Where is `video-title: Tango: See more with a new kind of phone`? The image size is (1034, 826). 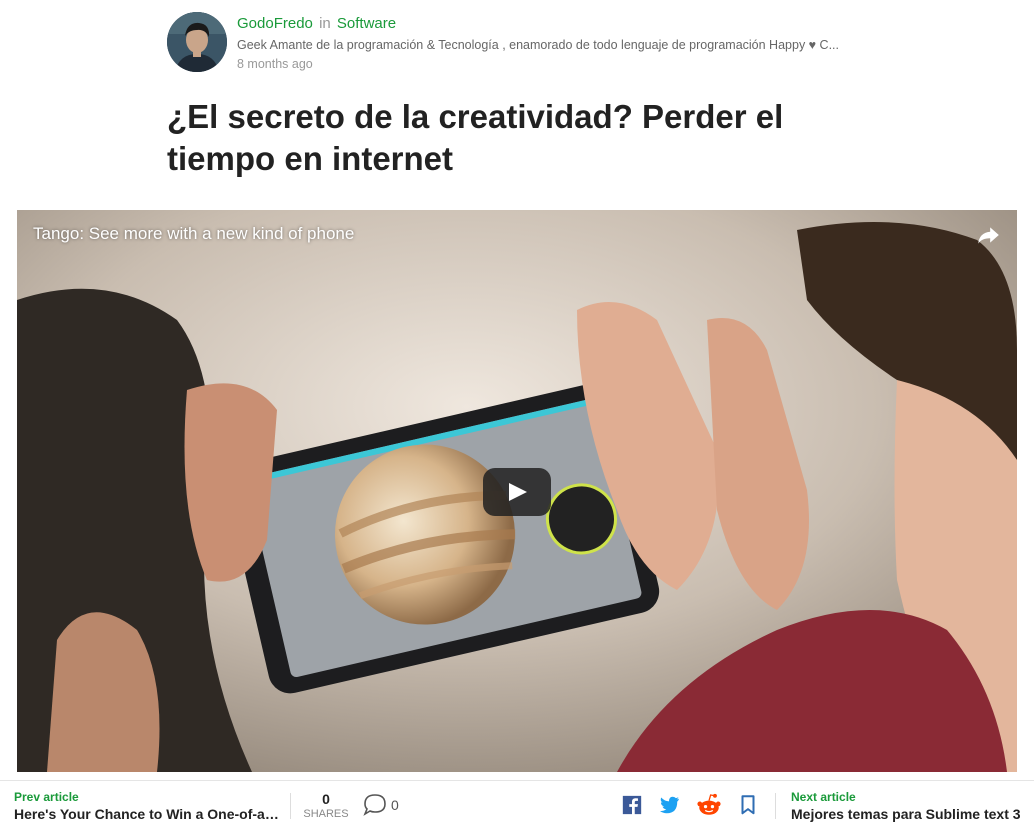
video-title: Tango: See more with a new kind of phone is located at coordinates (193, 234).